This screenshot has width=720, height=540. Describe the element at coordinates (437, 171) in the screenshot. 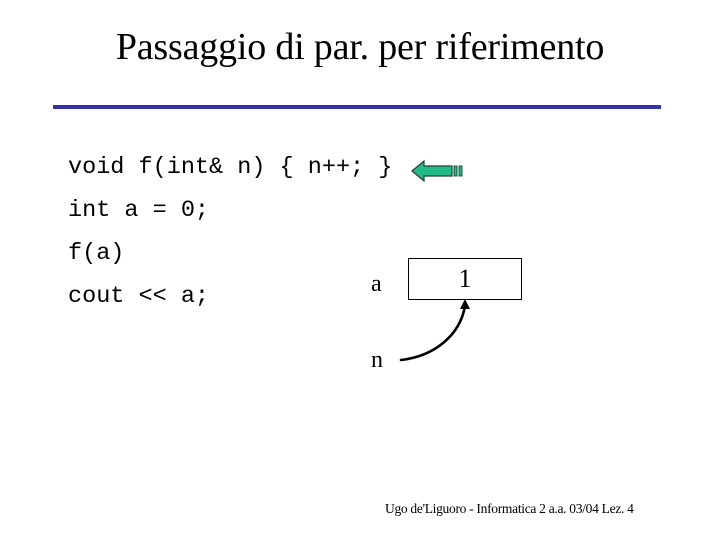

I see `left-arrow-icon` at that location.